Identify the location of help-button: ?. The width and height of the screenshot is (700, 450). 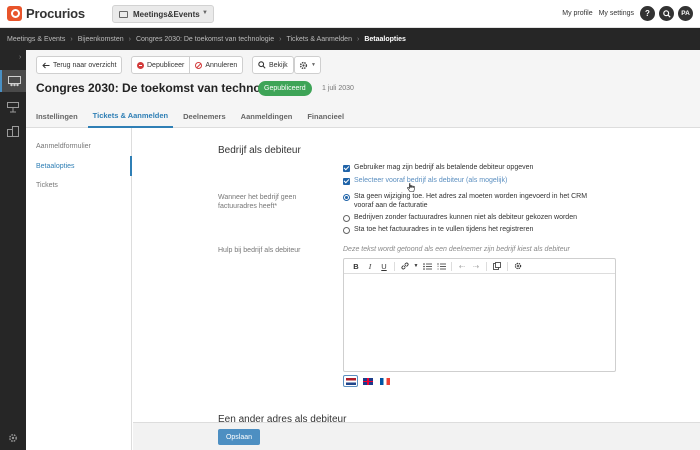
(647, 13).